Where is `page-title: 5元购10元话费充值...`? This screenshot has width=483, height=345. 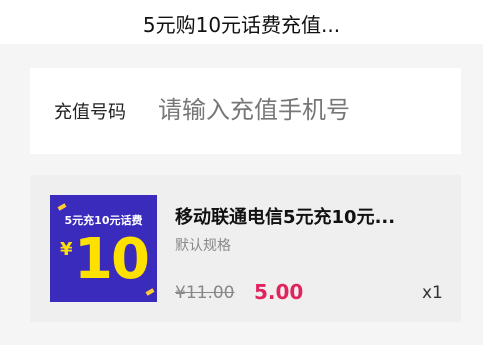 page-title: 5元购10元话费充值... is located at coordinates (241, 25).